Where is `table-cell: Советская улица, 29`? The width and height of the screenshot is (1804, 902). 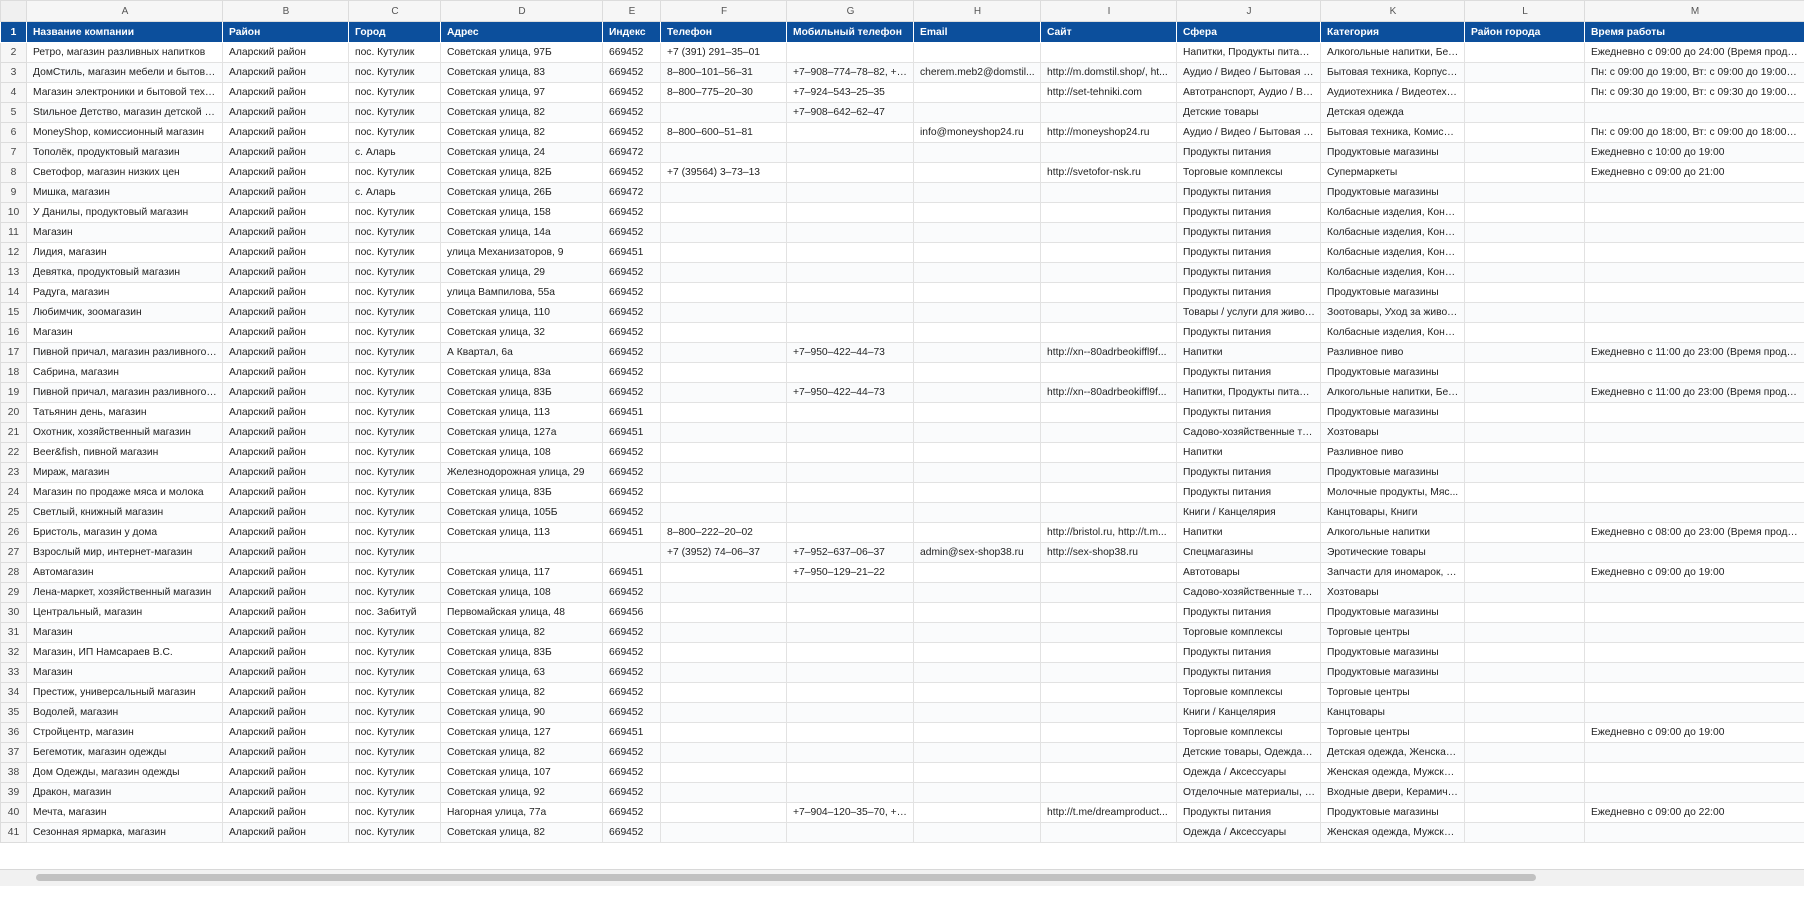 table-cell: Советская улица, 29 is located at coordinates (521, 272).